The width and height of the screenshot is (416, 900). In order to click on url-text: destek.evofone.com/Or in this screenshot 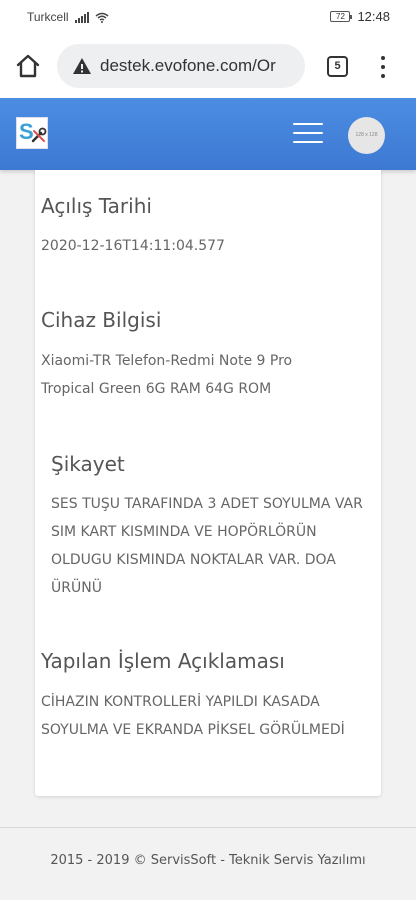, I will do `click(188, 66)`.